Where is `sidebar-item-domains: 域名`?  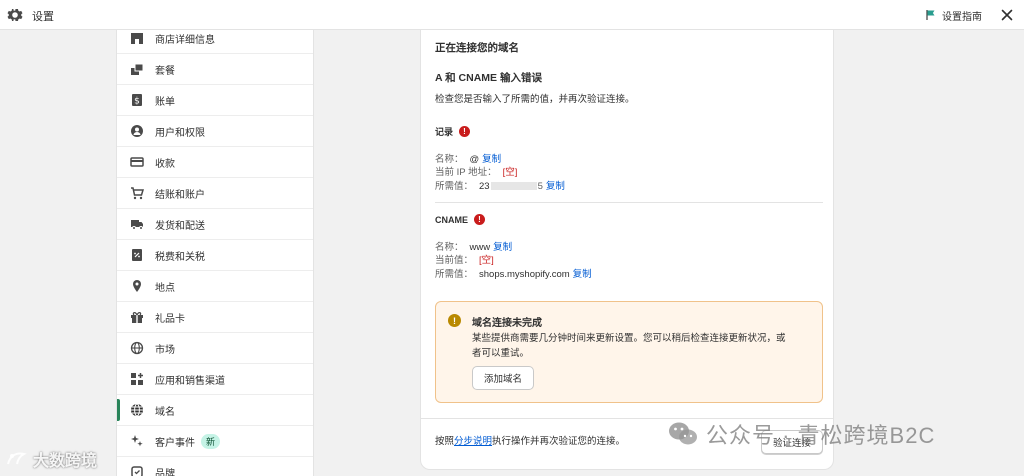 sidebar-item-domains: 域名 is located at coordinates (215, 410).